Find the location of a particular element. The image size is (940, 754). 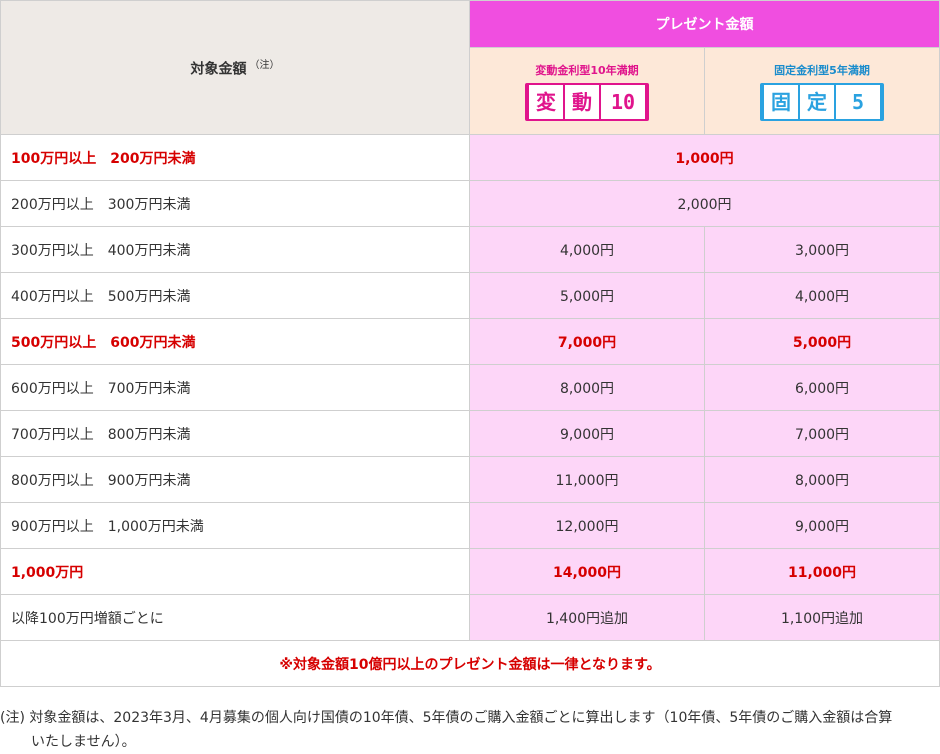

table-row: 400万円以上 500万円未満 5,000円 4,000円 is located at coordinates (470, 295).